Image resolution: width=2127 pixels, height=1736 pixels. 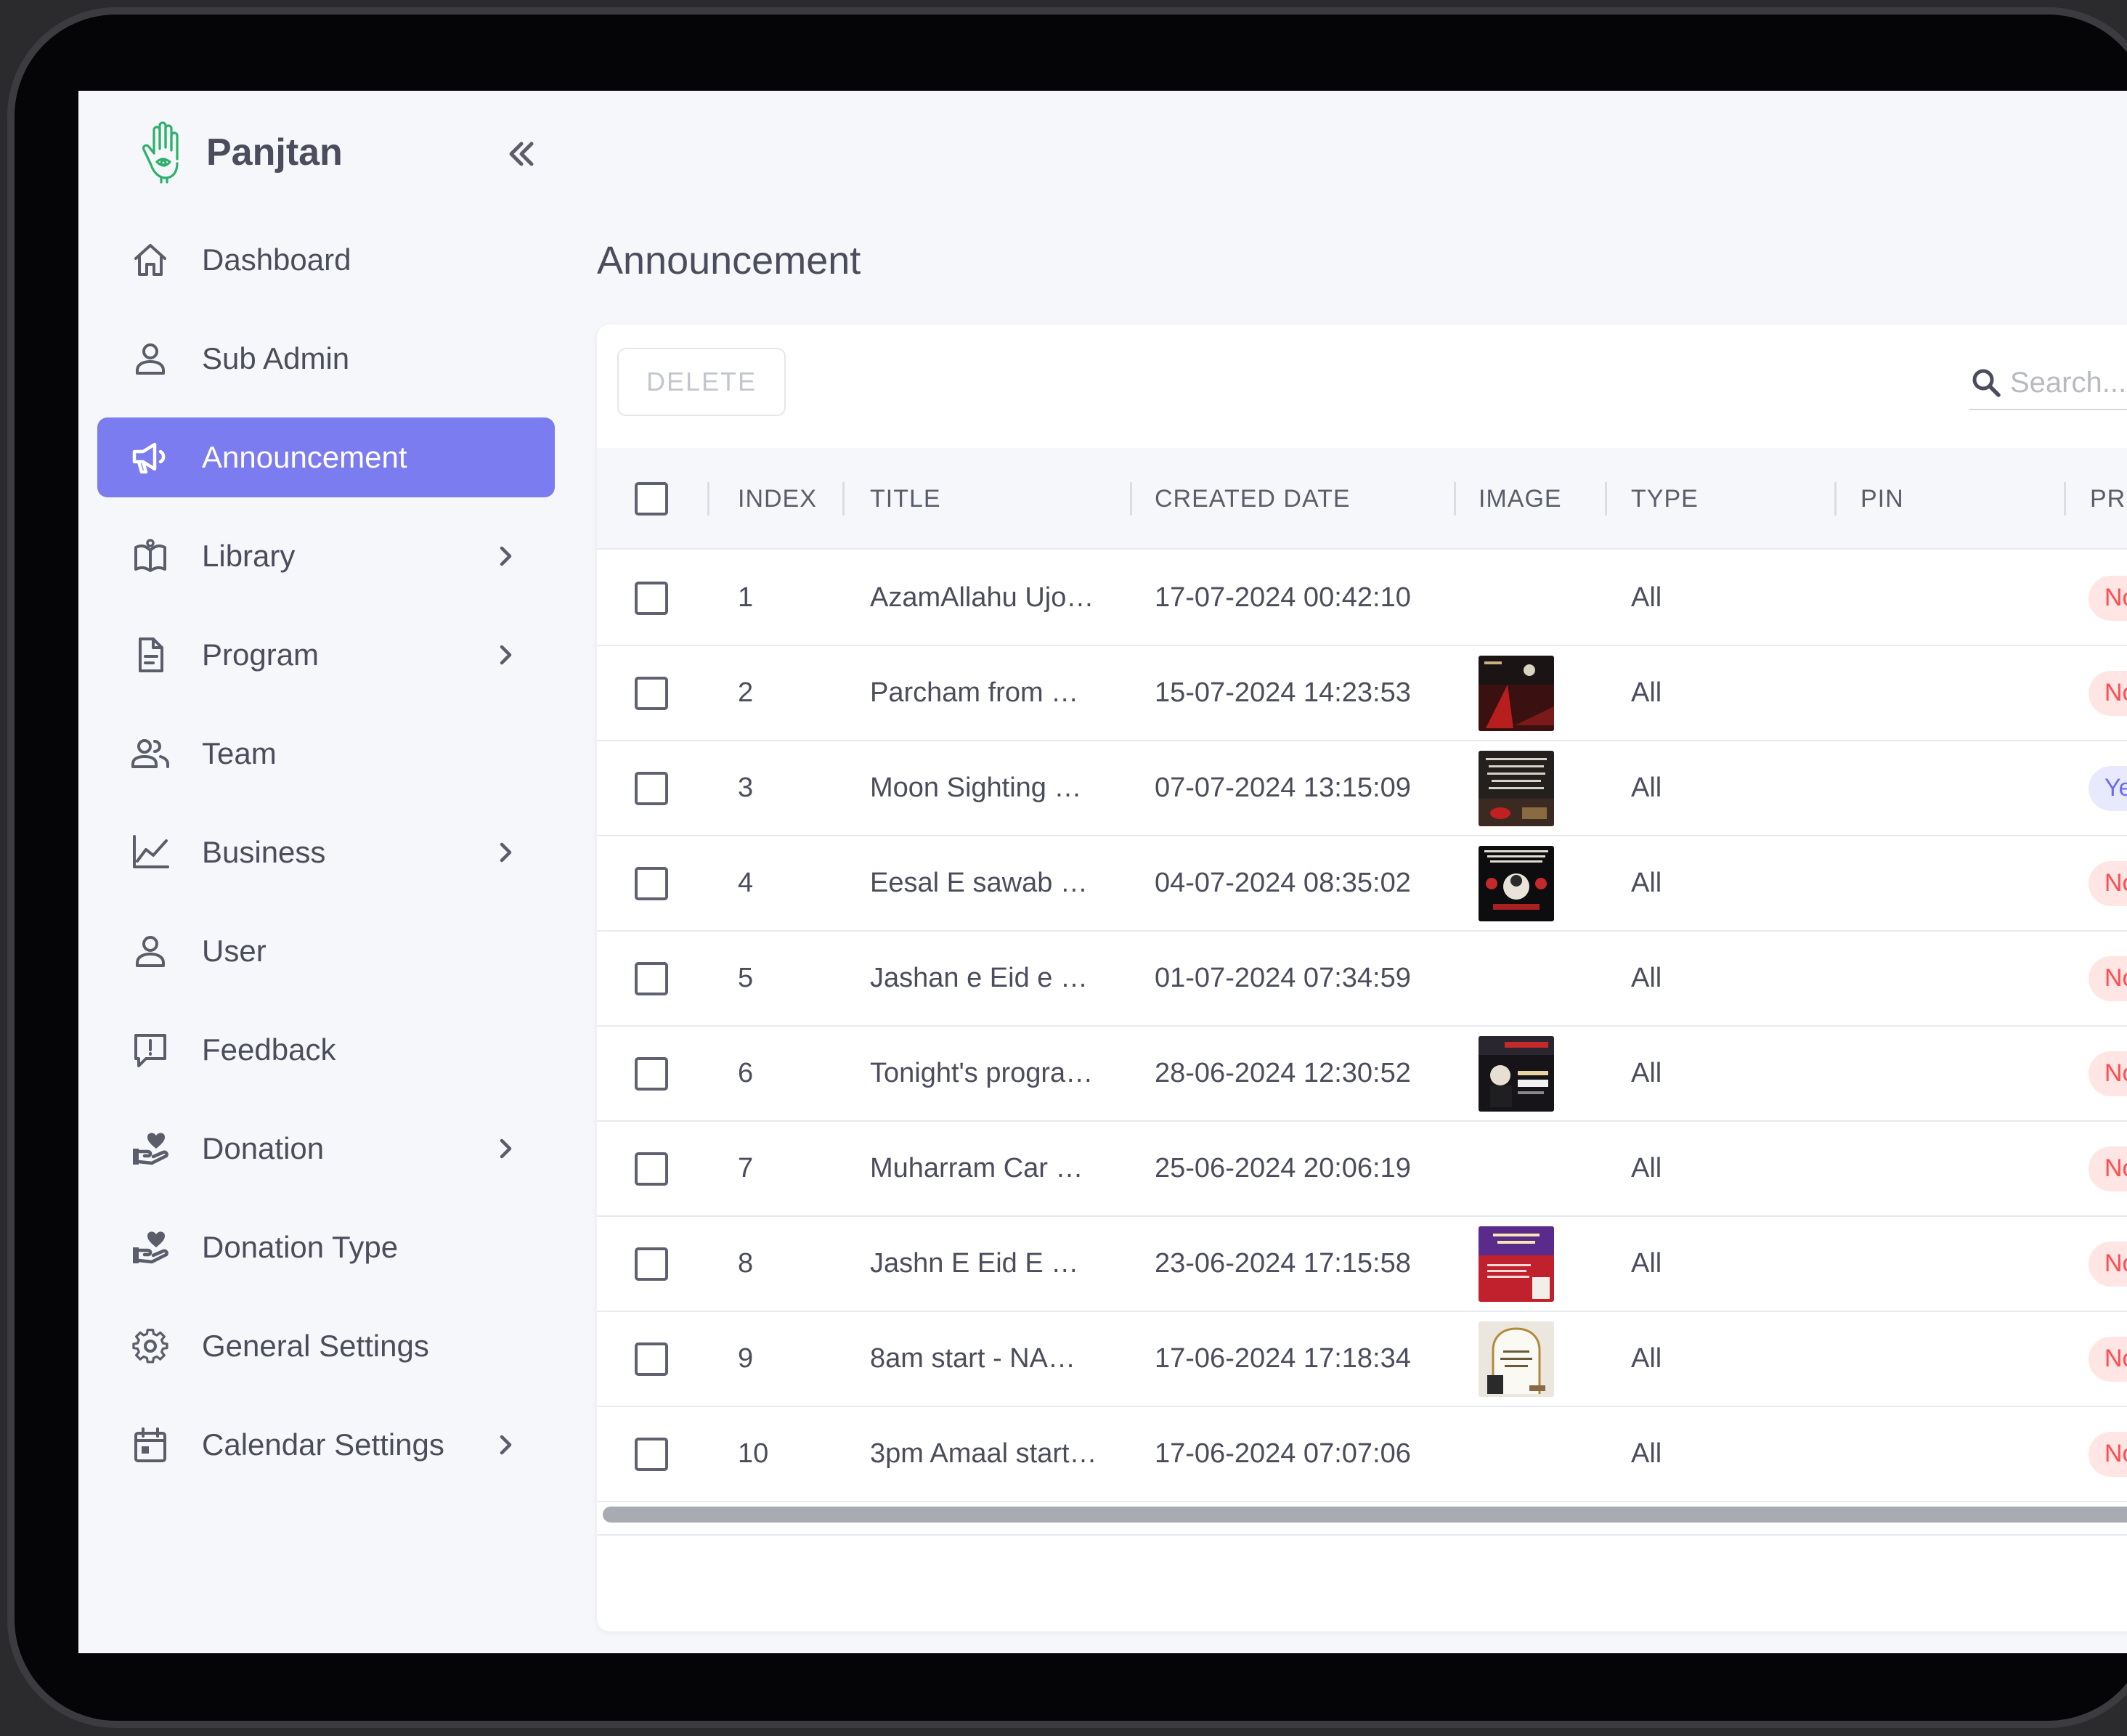 What do you see at coordinates (240, 152) in the screenshot?
I see `brand: Panjtan` at bounding box center [240, 152].